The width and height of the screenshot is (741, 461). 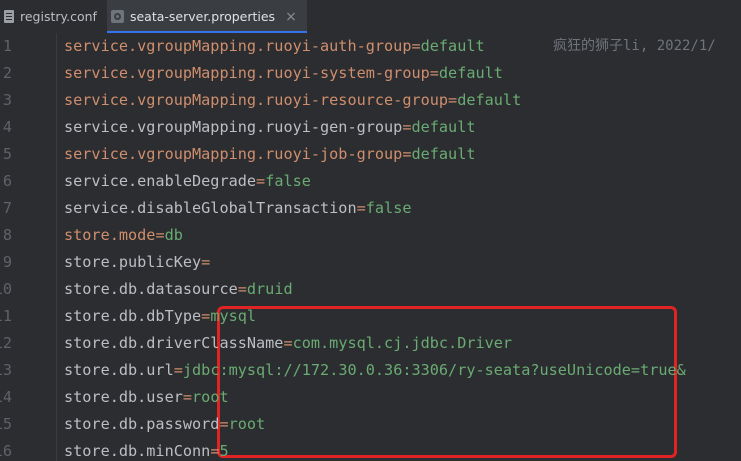 I want to click on property-value: druid, so click(x=269, y=289).